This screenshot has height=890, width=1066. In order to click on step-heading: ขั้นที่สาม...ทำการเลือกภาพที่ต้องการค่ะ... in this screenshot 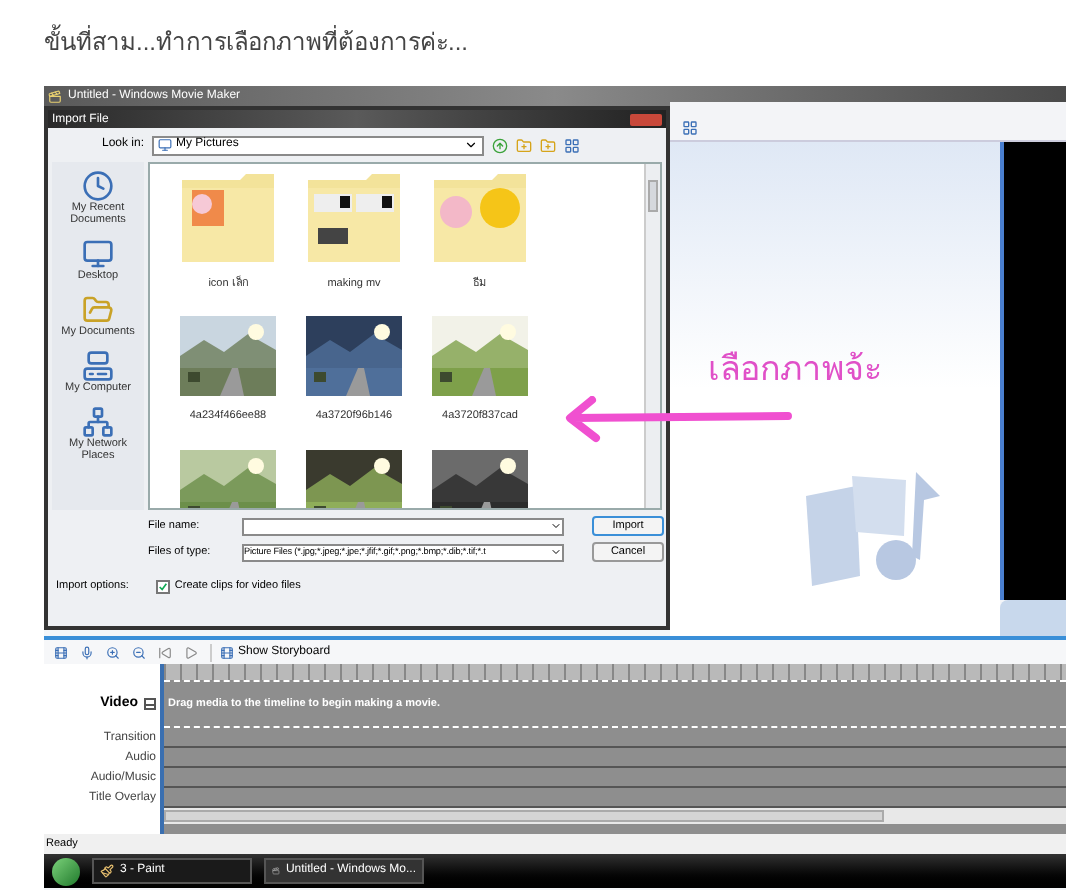, I will do `click(256, 42)`.